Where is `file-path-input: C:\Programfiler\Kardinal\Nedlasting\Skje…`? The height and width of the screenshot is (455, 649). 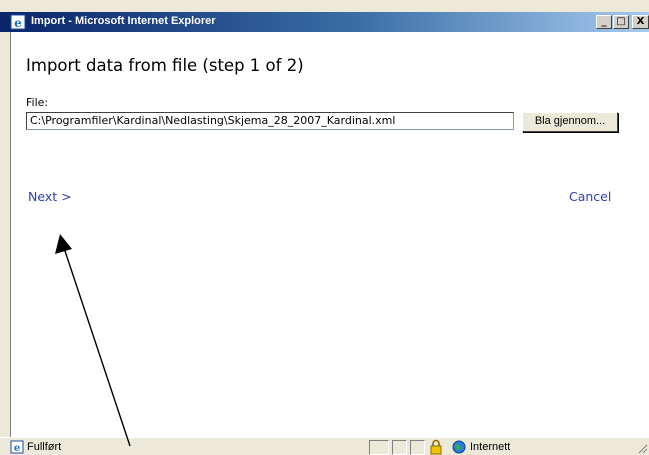
file-path-input: C:\Programfiler\Kardinal\Nedlasting\Skje… is located at coordinates (270, 121).